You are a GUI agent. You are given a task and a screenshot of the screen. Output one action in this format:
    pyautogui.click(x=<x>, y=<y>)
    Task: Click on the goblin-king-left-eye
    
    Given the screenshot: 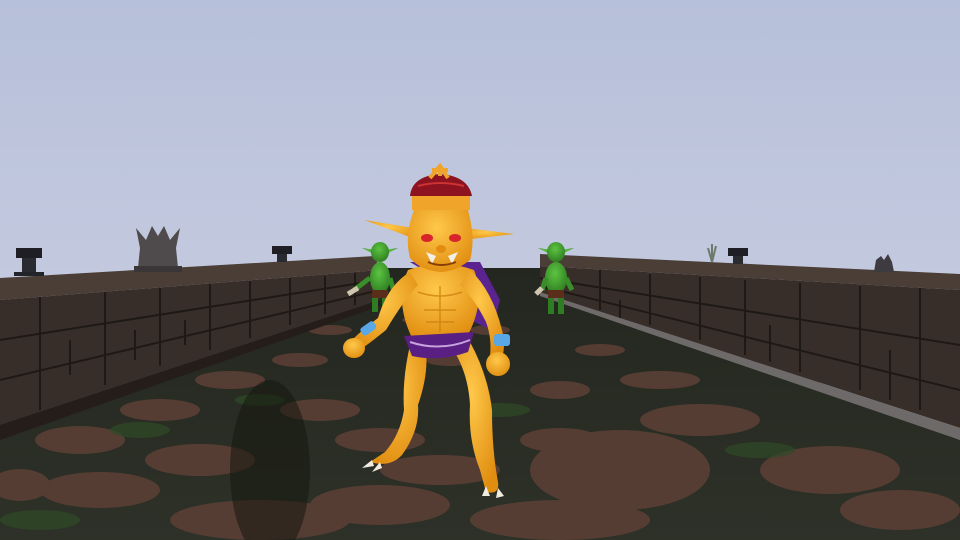 What is the action you would take?
    pyautogui.click(x=427, y=238)
    